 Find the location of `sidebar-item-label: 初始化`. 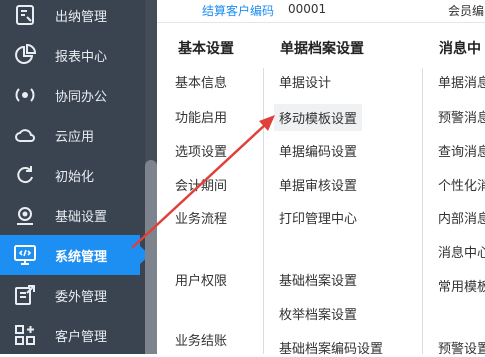

sidebar-item-label: 初始化 is located at coordinates (75, 177).